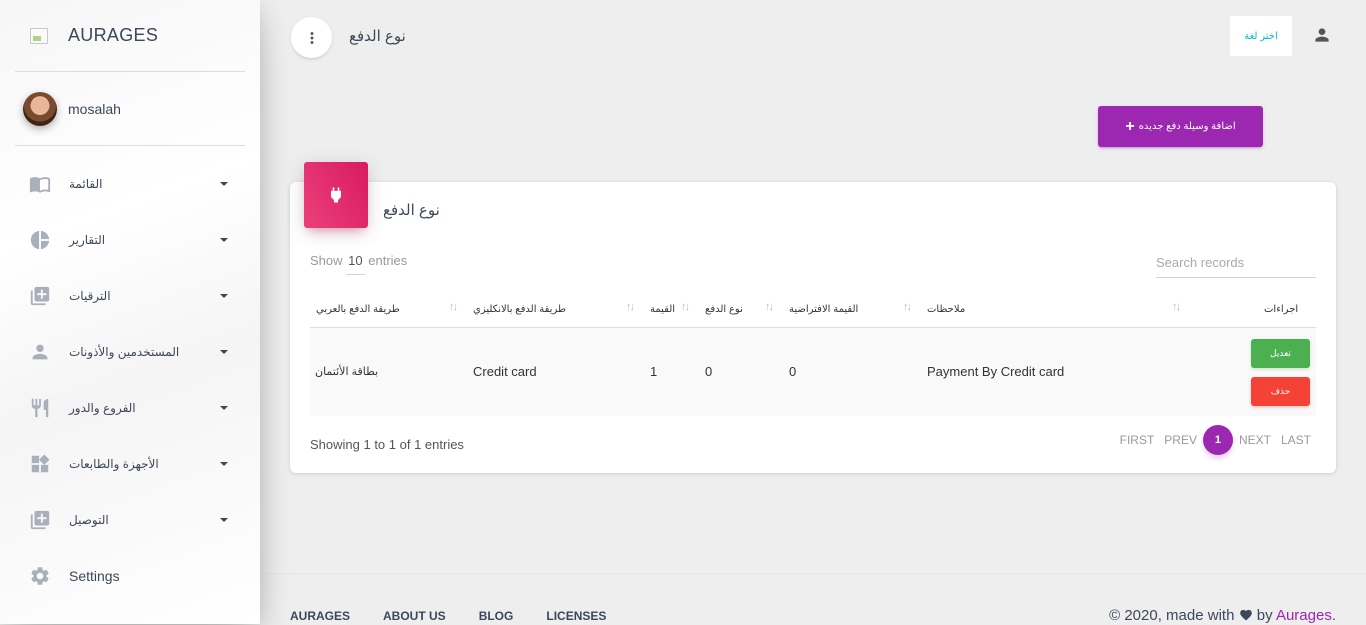 The height and width of the screenshot is (625, 1366). What do you see at coordinates (1255, 440) in the screenshot?
I see `page-next-button: NEXT` at bounding box center [1255, 440].